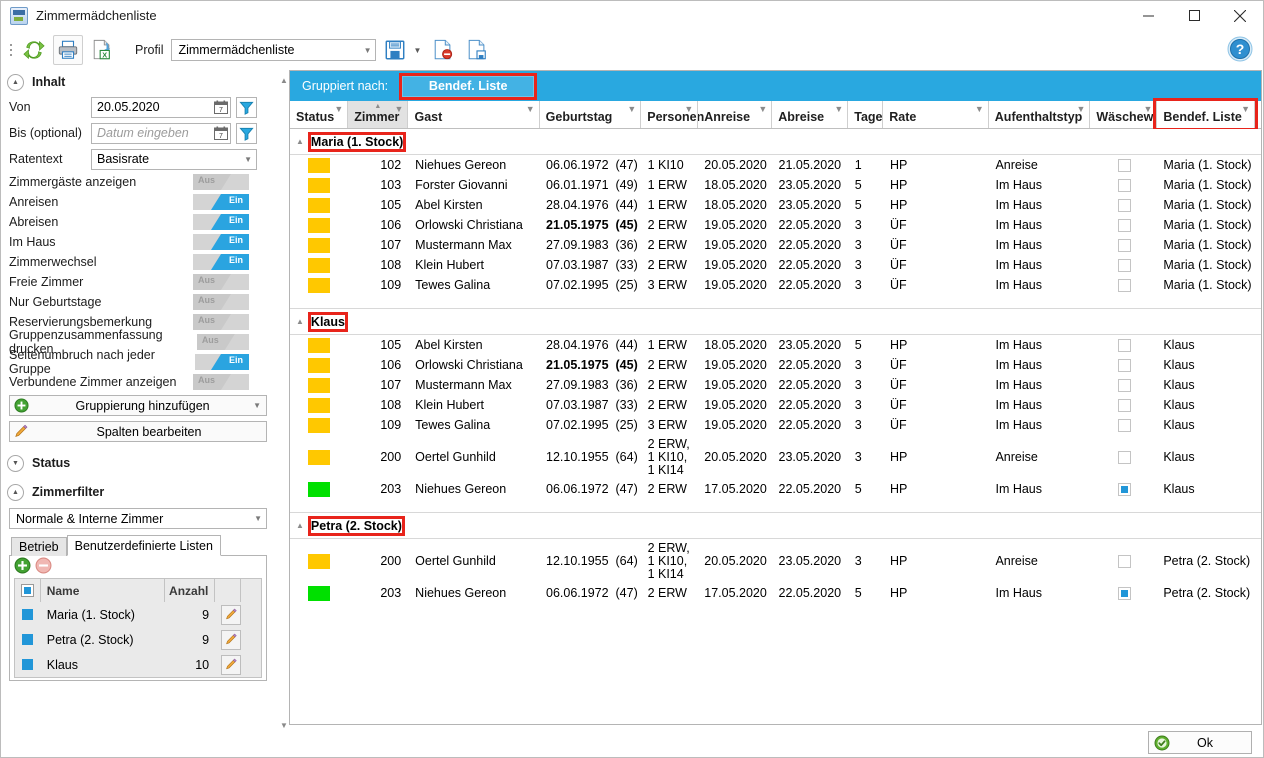 Image resolution: width=1264 pixels, height=758 pixels. I want to click on delete-profile-button, so click(443, 50).